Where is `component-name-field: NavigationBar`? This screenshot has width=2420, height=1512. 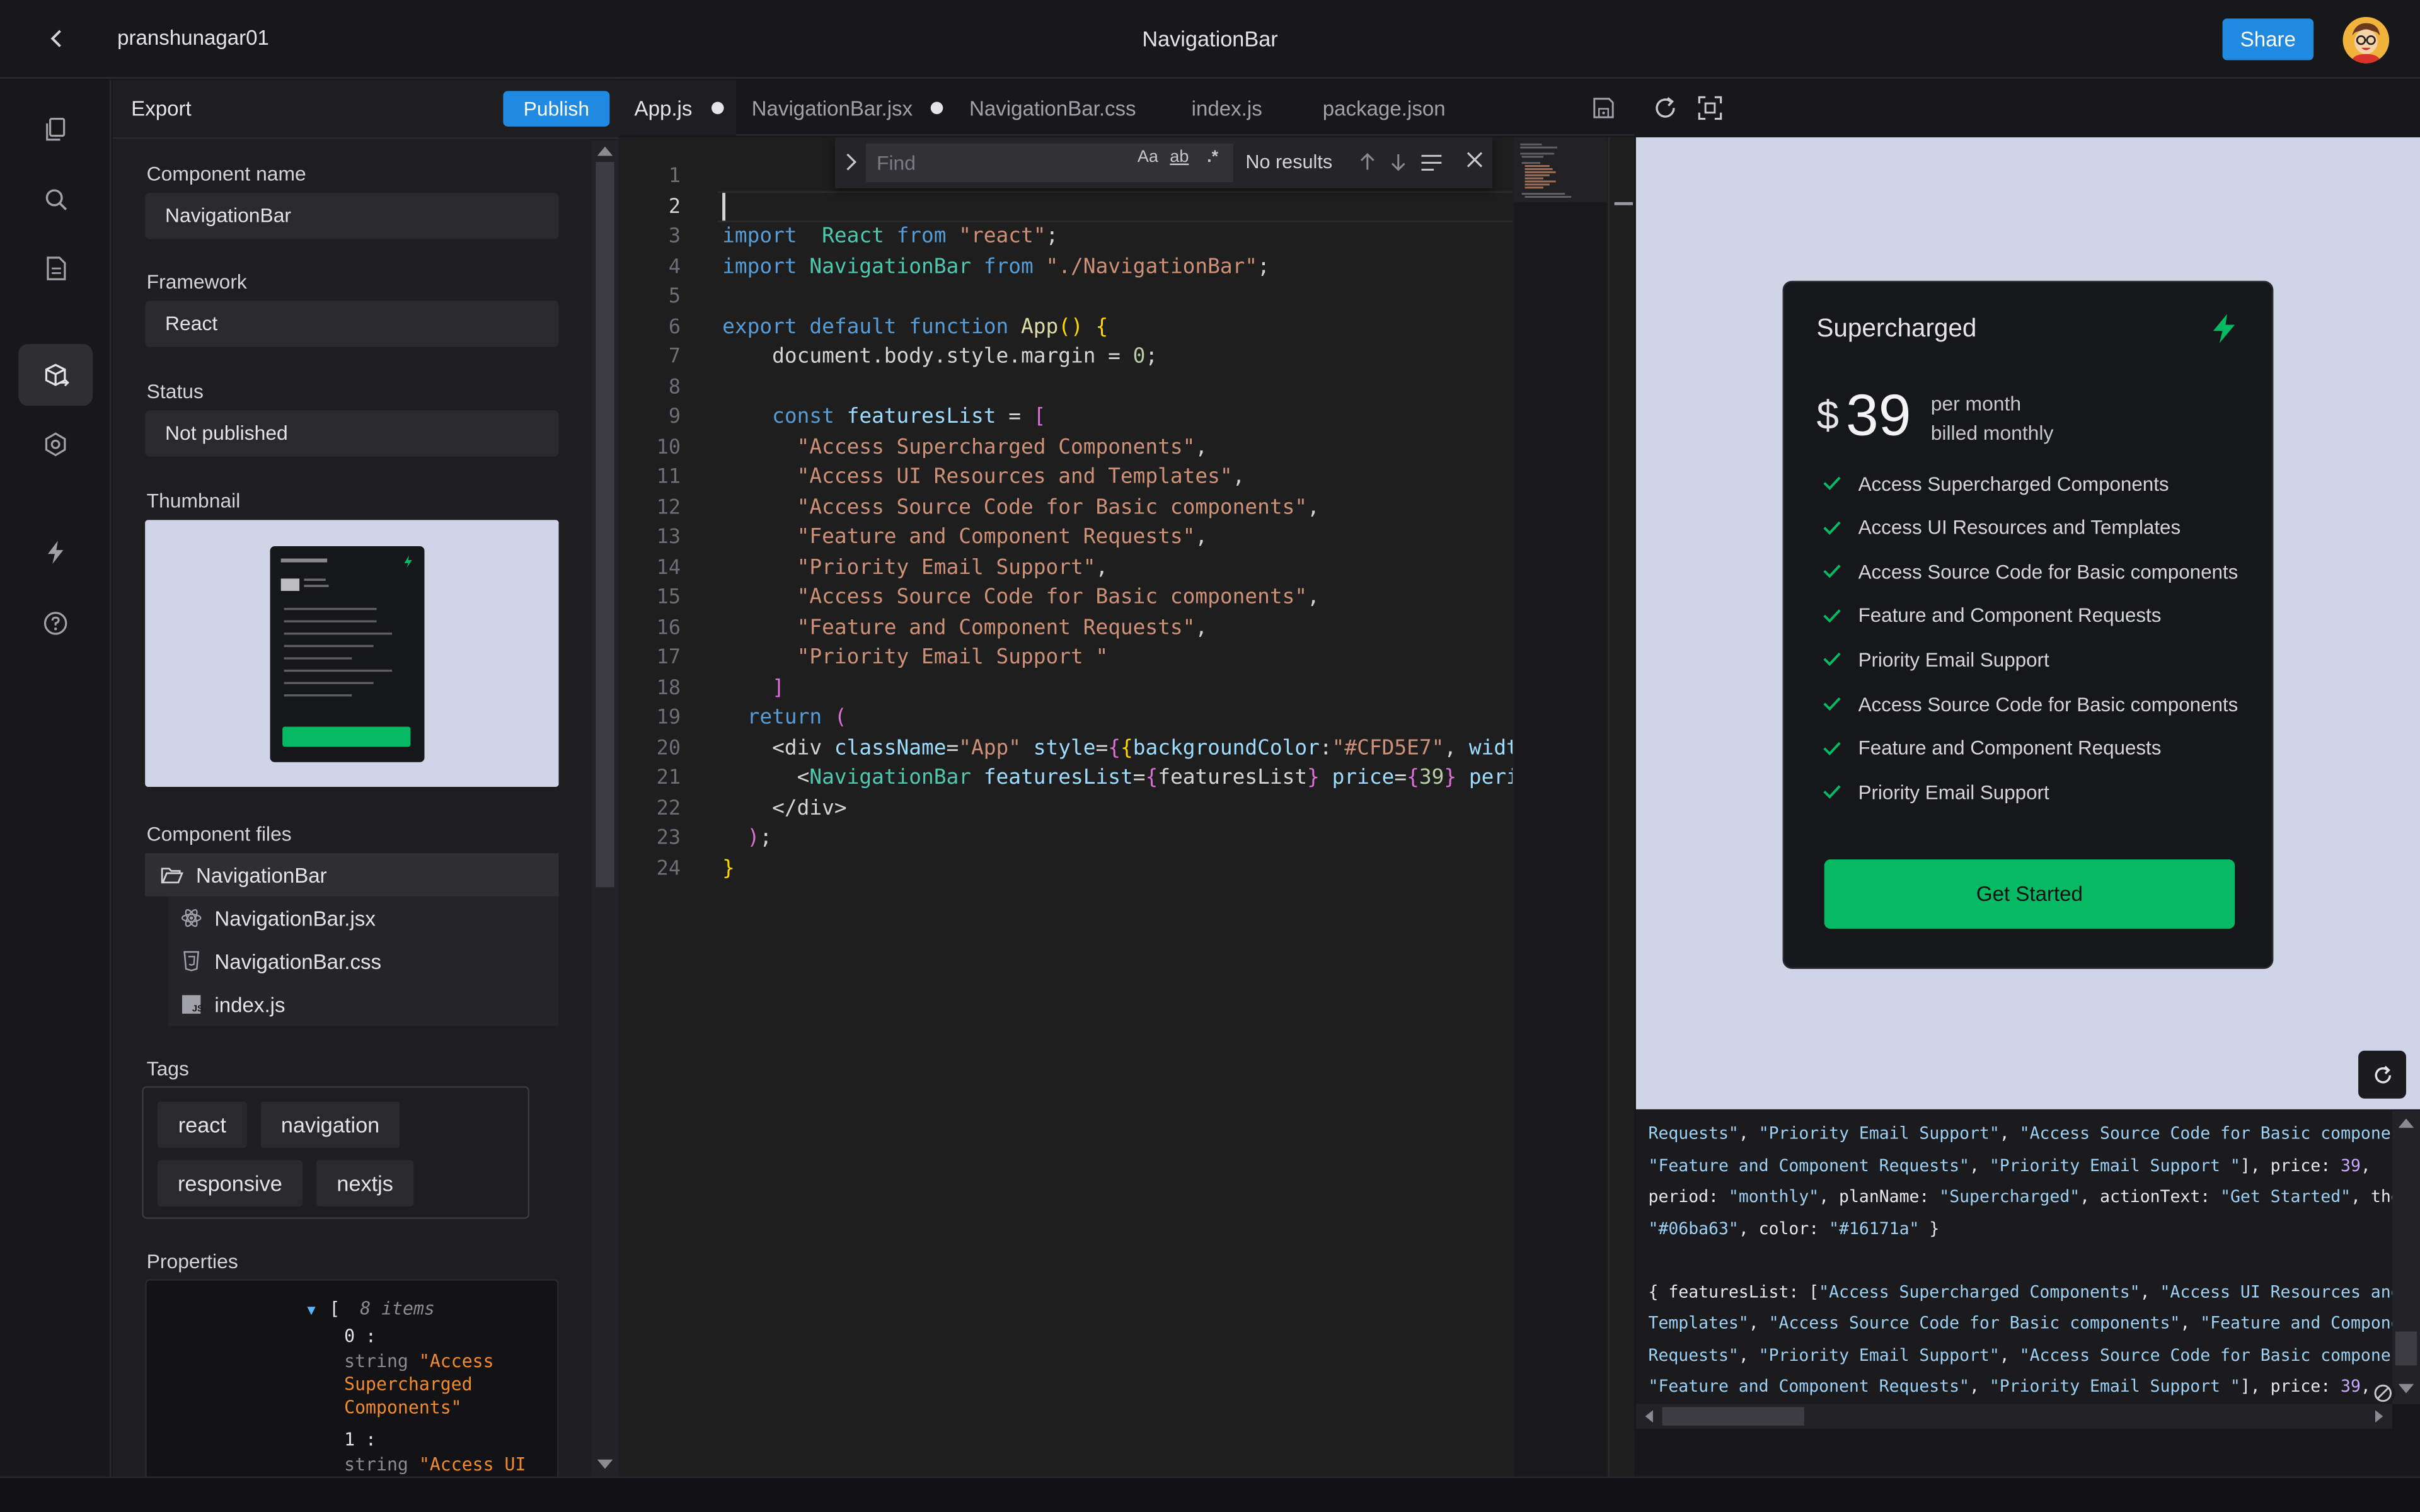 component-name-field: NavigationBar is located at coordinates (352, 216).